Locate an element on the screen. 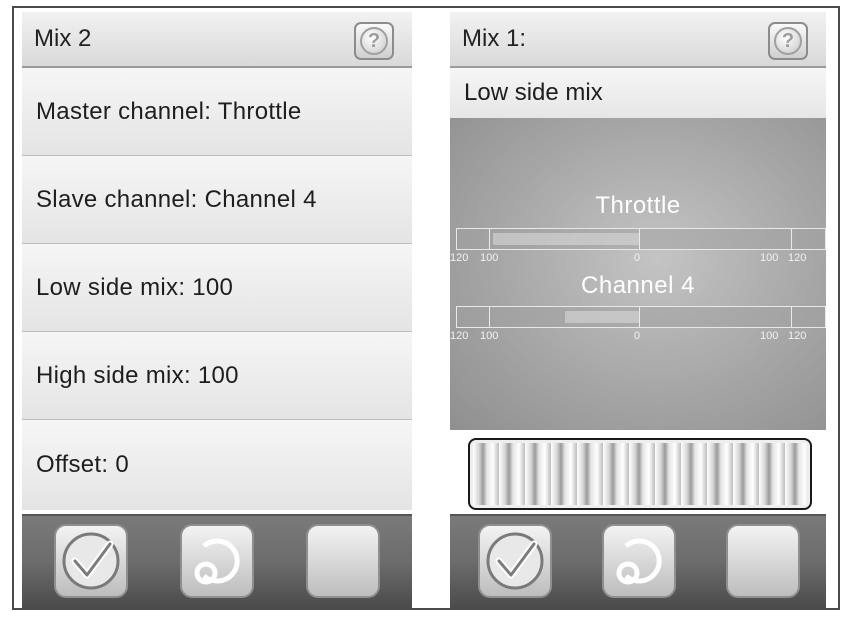 The image size is (851, 620). channel-4-bar is located at coordinates (641, 317).